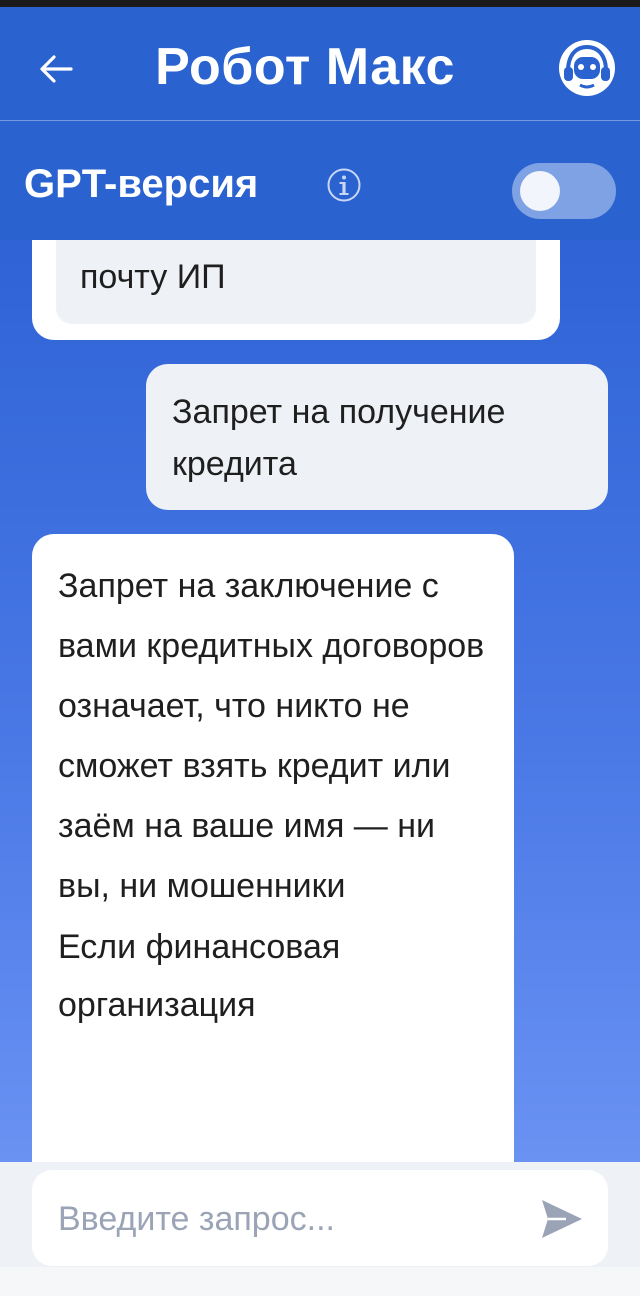 This screenshot has height=1296, width=640. What do you see at coordinates (199, 976) in the screenshot?
I see `bot-message-paragraph: Если финансовая организация` at bounding box center [199, 976].